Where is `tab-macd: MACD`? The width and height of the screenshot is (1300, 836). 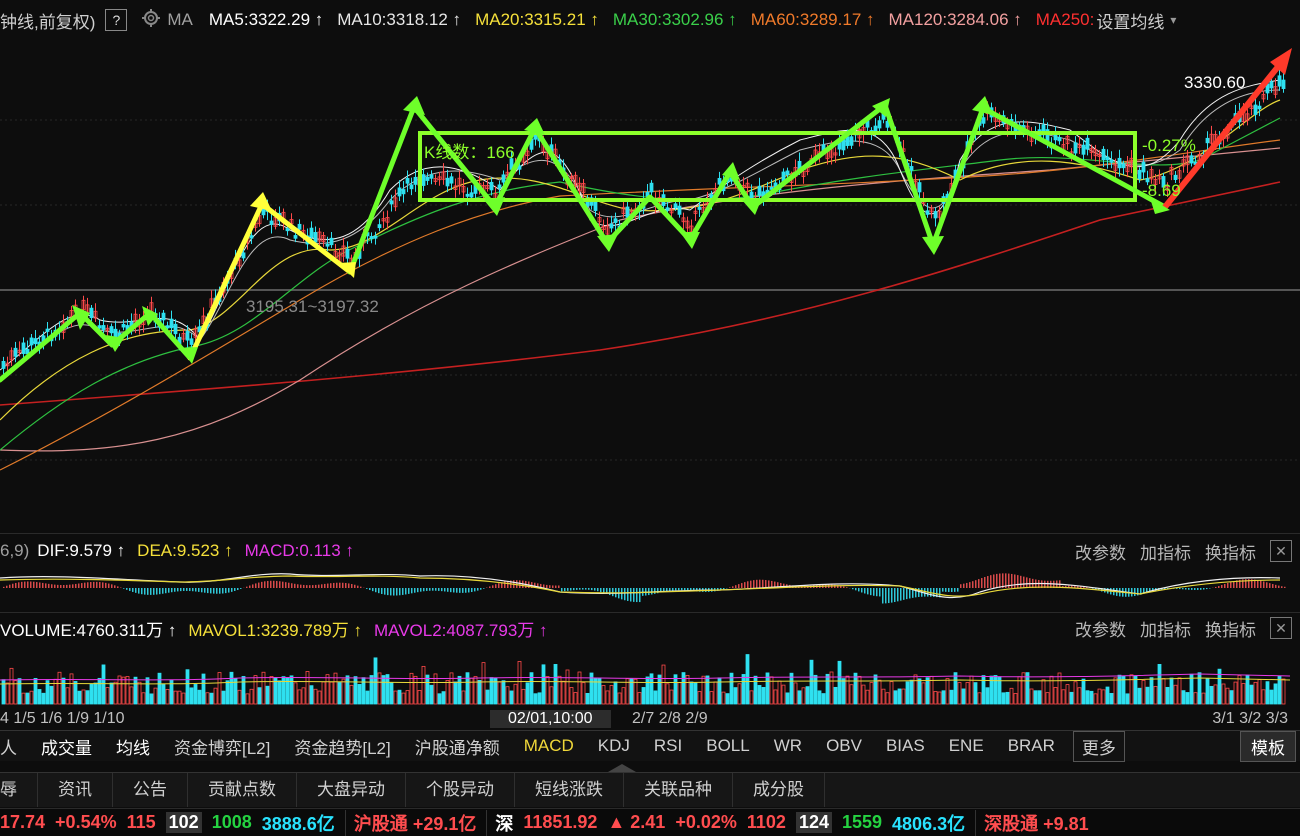
tab-macd: MACD is located at coordinates (549, 746).